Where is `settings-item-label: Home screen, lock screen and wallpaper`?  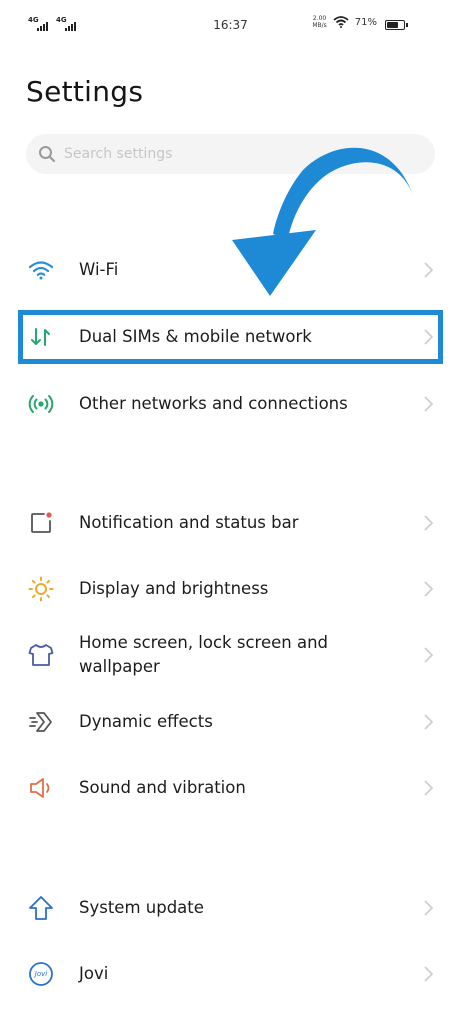 settings-item-label: Home screen, lock screen and wallpaper is located at coordinates (203, 654).